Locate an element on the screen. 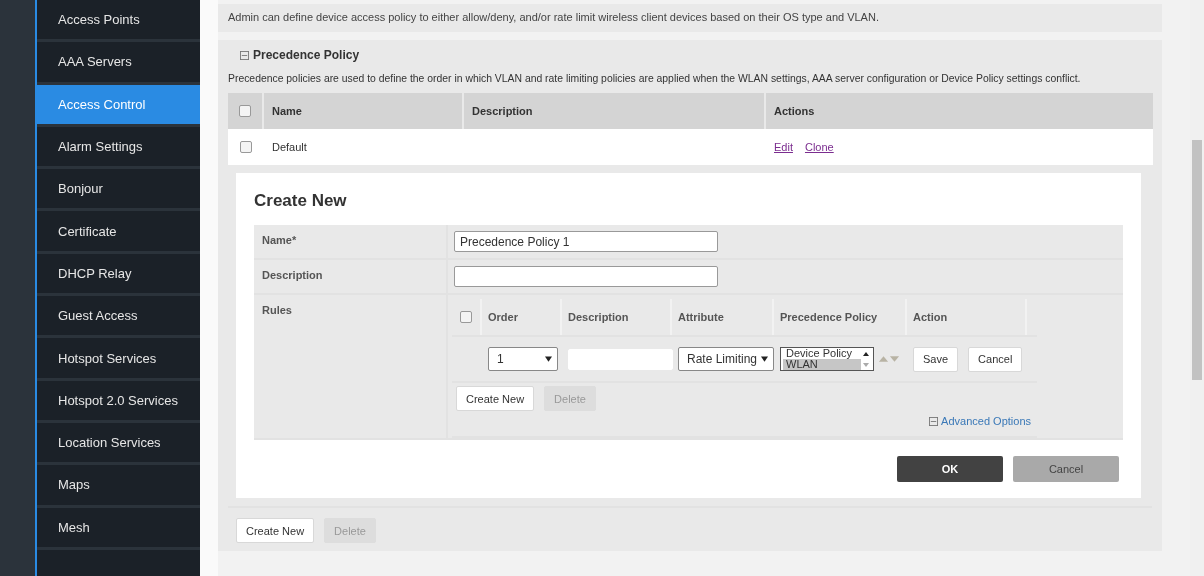  column-header: Precedence Policy is located at coordinates (840, 317).